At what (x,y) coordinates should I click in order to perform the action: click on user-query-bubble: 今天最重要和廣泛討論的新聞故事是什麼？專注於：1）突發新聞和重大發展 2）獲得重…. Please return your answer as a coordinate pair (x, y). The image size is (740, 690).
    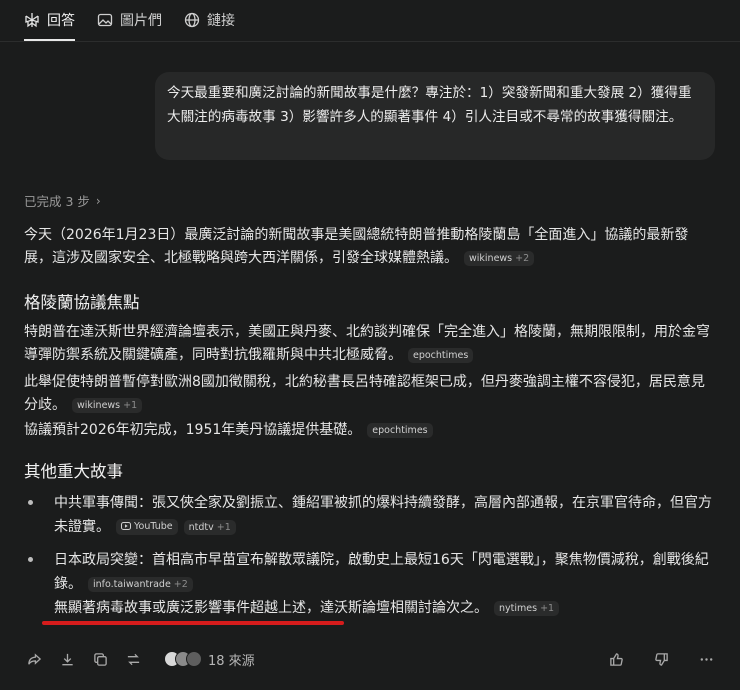
    Looking at the image, I should click on (435, 116).